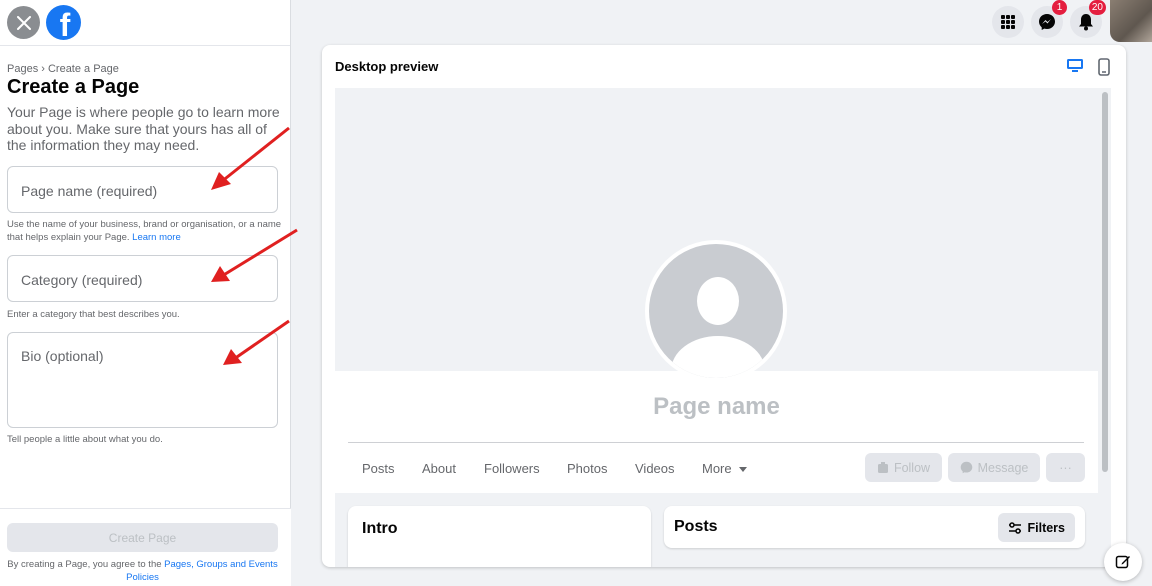 The height and width of the screenshot is (586, 1152). Describe the element at coordinates (1059, 7) in the screenshot. I see `messenger-badge: 1` at that location.